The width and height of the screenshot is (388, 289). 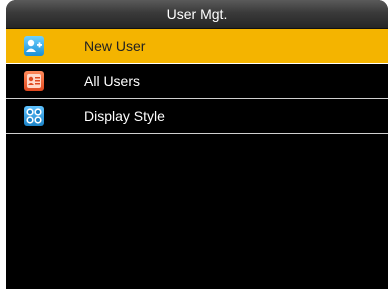 What do you see at coordinates (197, 116) in the screenshot?
I see `menu-item-display-style: Display Style` at bounding box center [197, 116].